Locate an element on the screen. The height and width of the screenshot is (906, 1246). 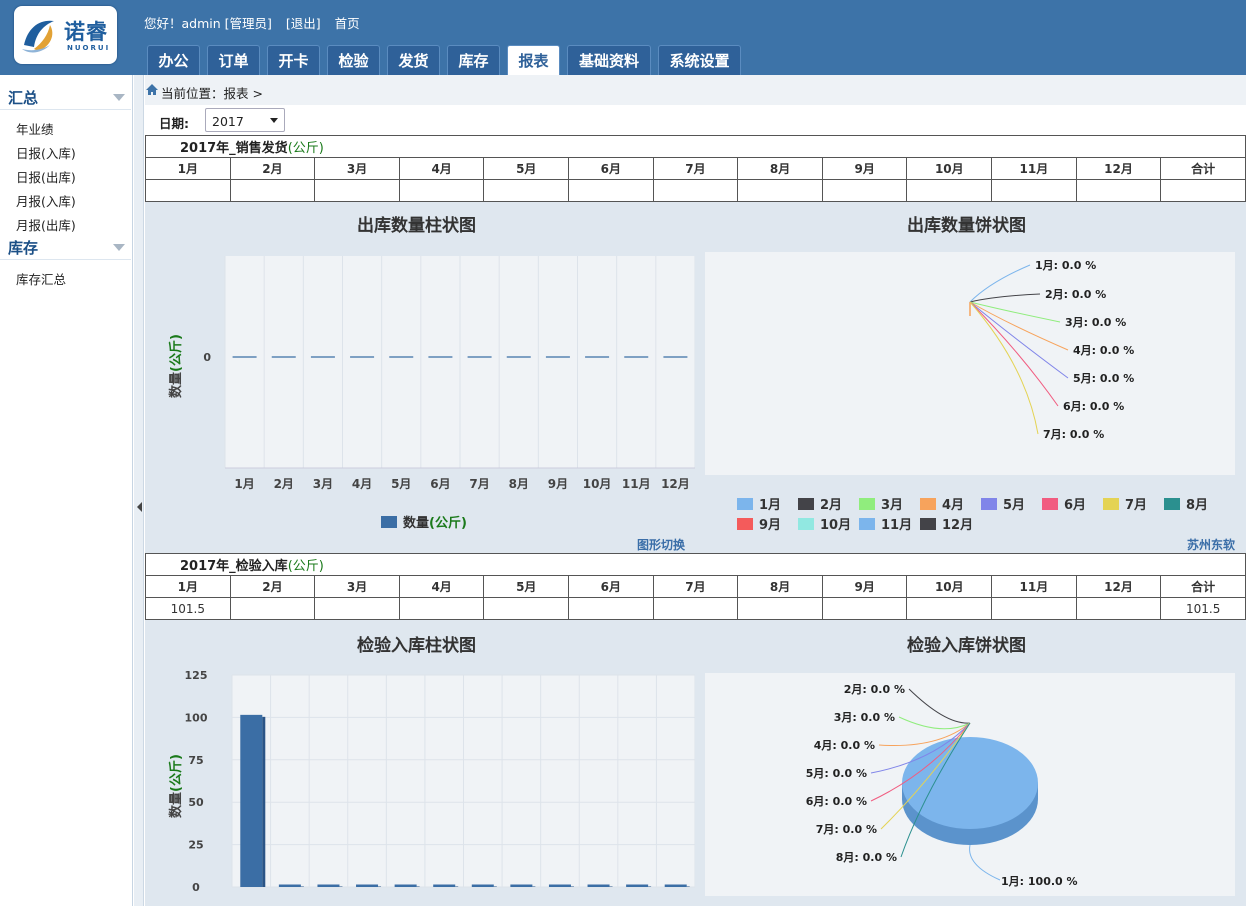
tab-reports: 报表 is located at coordinates (533, 60).